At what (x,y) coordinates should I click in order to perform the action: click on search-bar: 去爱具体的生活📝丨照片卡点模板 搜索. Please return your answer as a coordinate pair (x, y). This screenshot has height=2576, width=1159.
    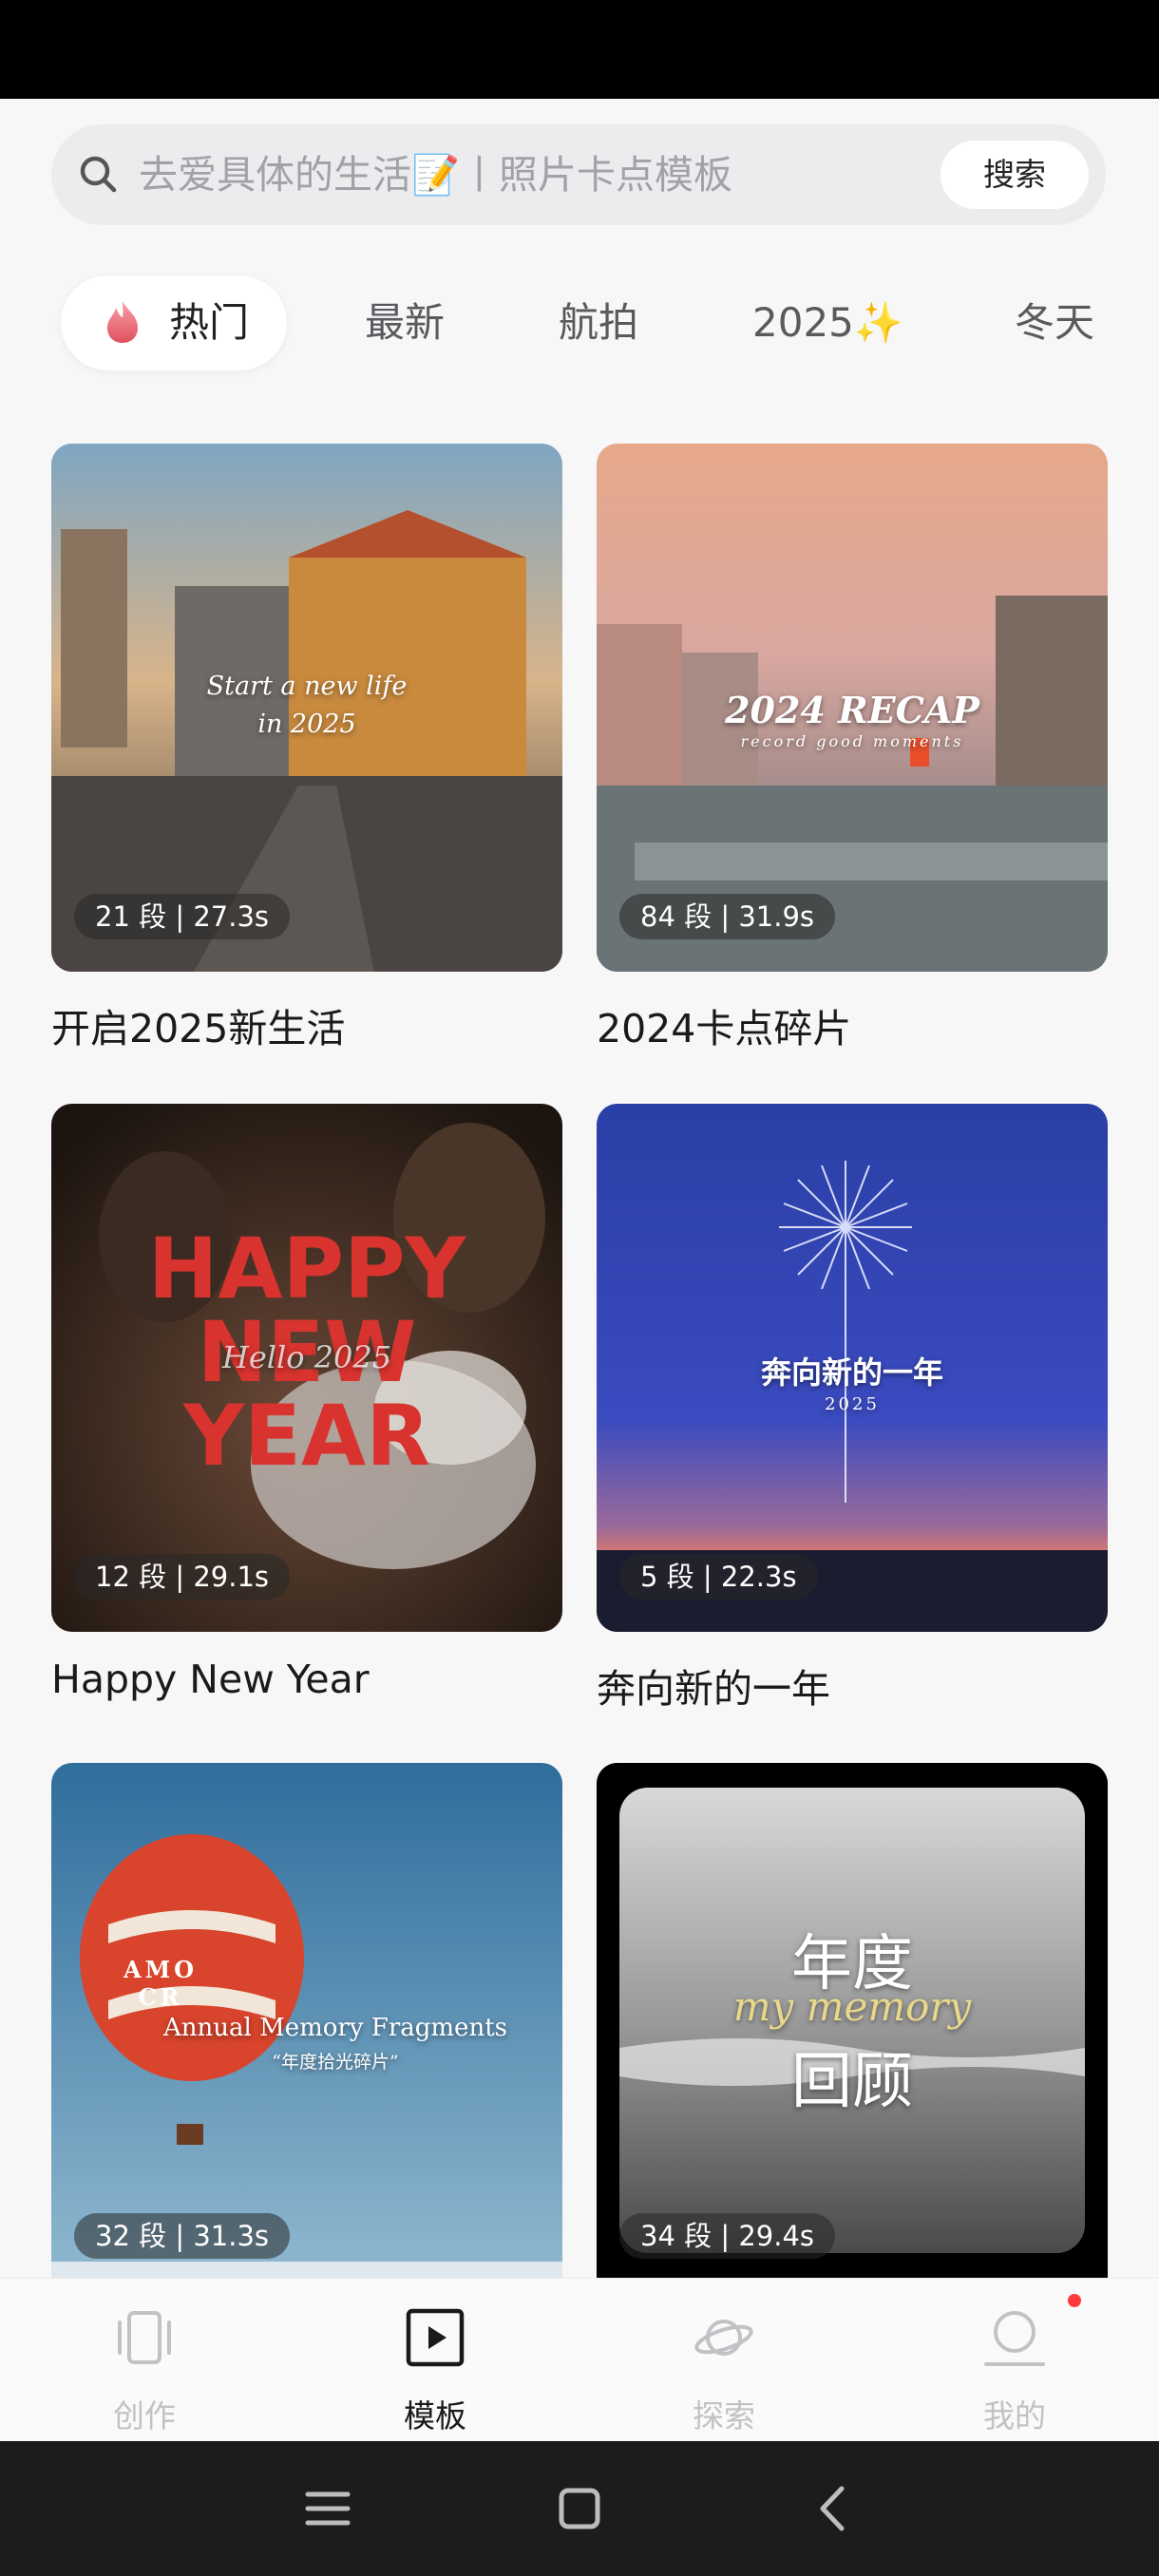
    Looking at the image, I should click on (578, 174).